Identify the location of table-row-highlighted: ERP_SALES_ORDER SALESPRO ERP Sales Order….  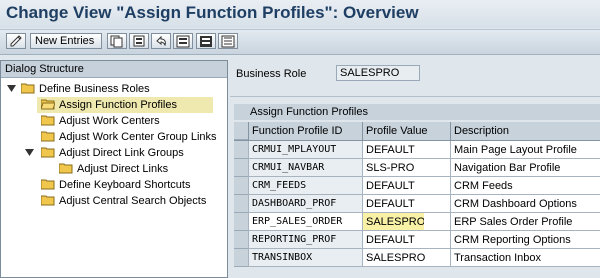
(417, 222).